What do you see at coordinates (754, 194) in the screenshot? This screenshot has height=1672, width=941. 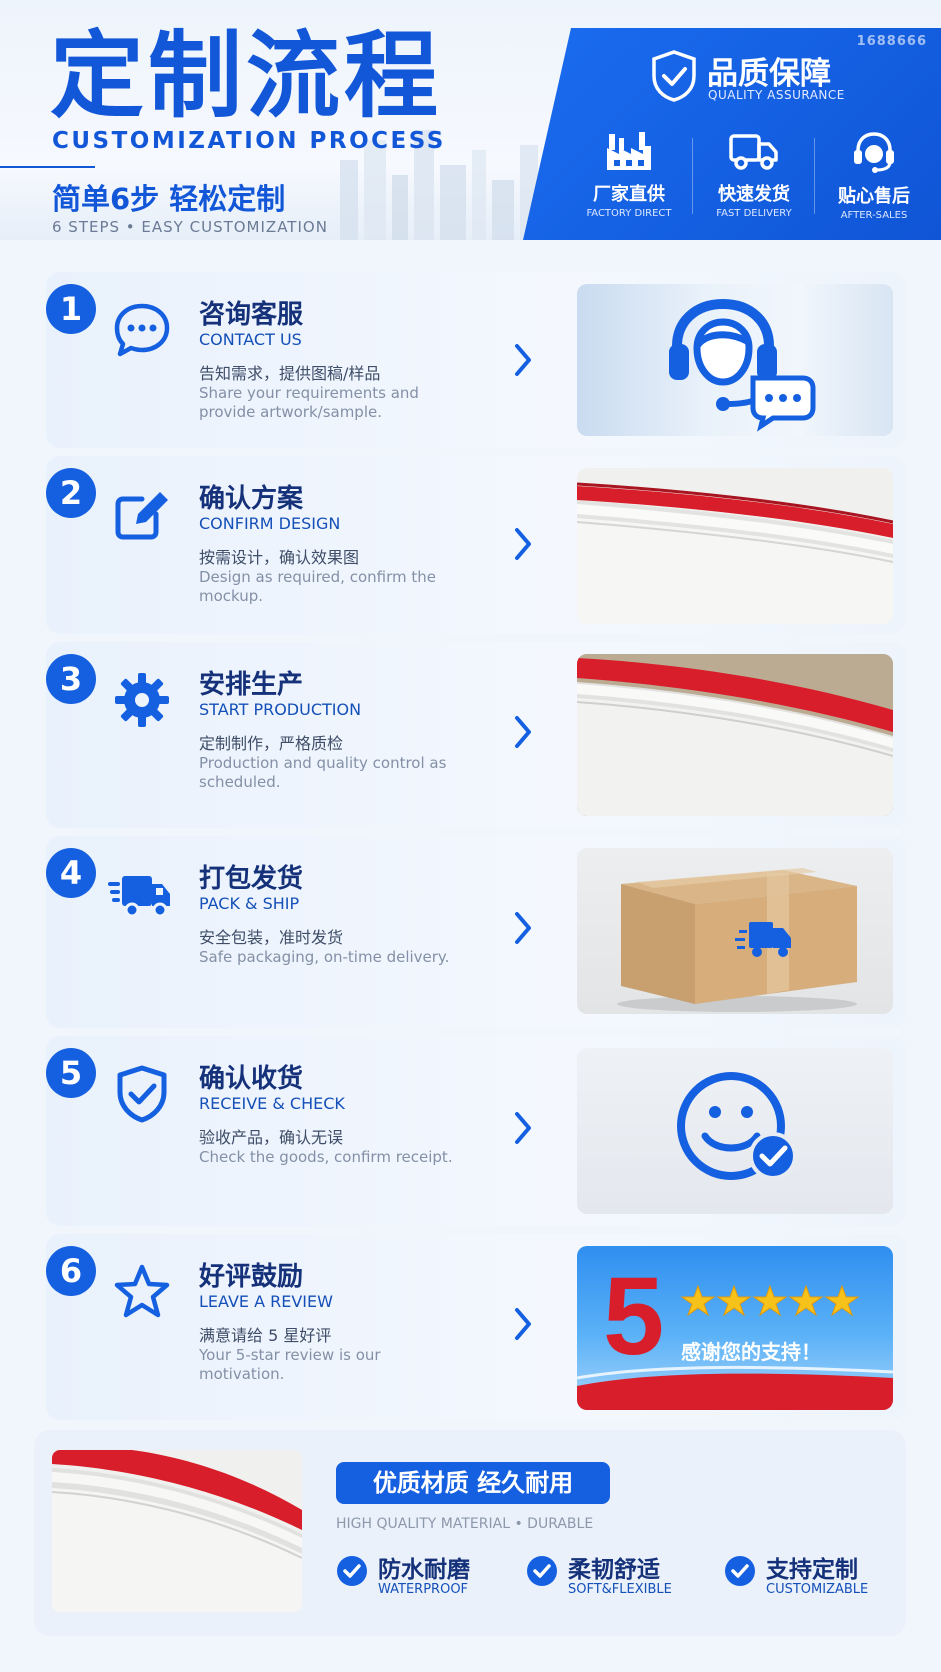 I see `feature-label: 快速发货` at bounding box center [754, 194].